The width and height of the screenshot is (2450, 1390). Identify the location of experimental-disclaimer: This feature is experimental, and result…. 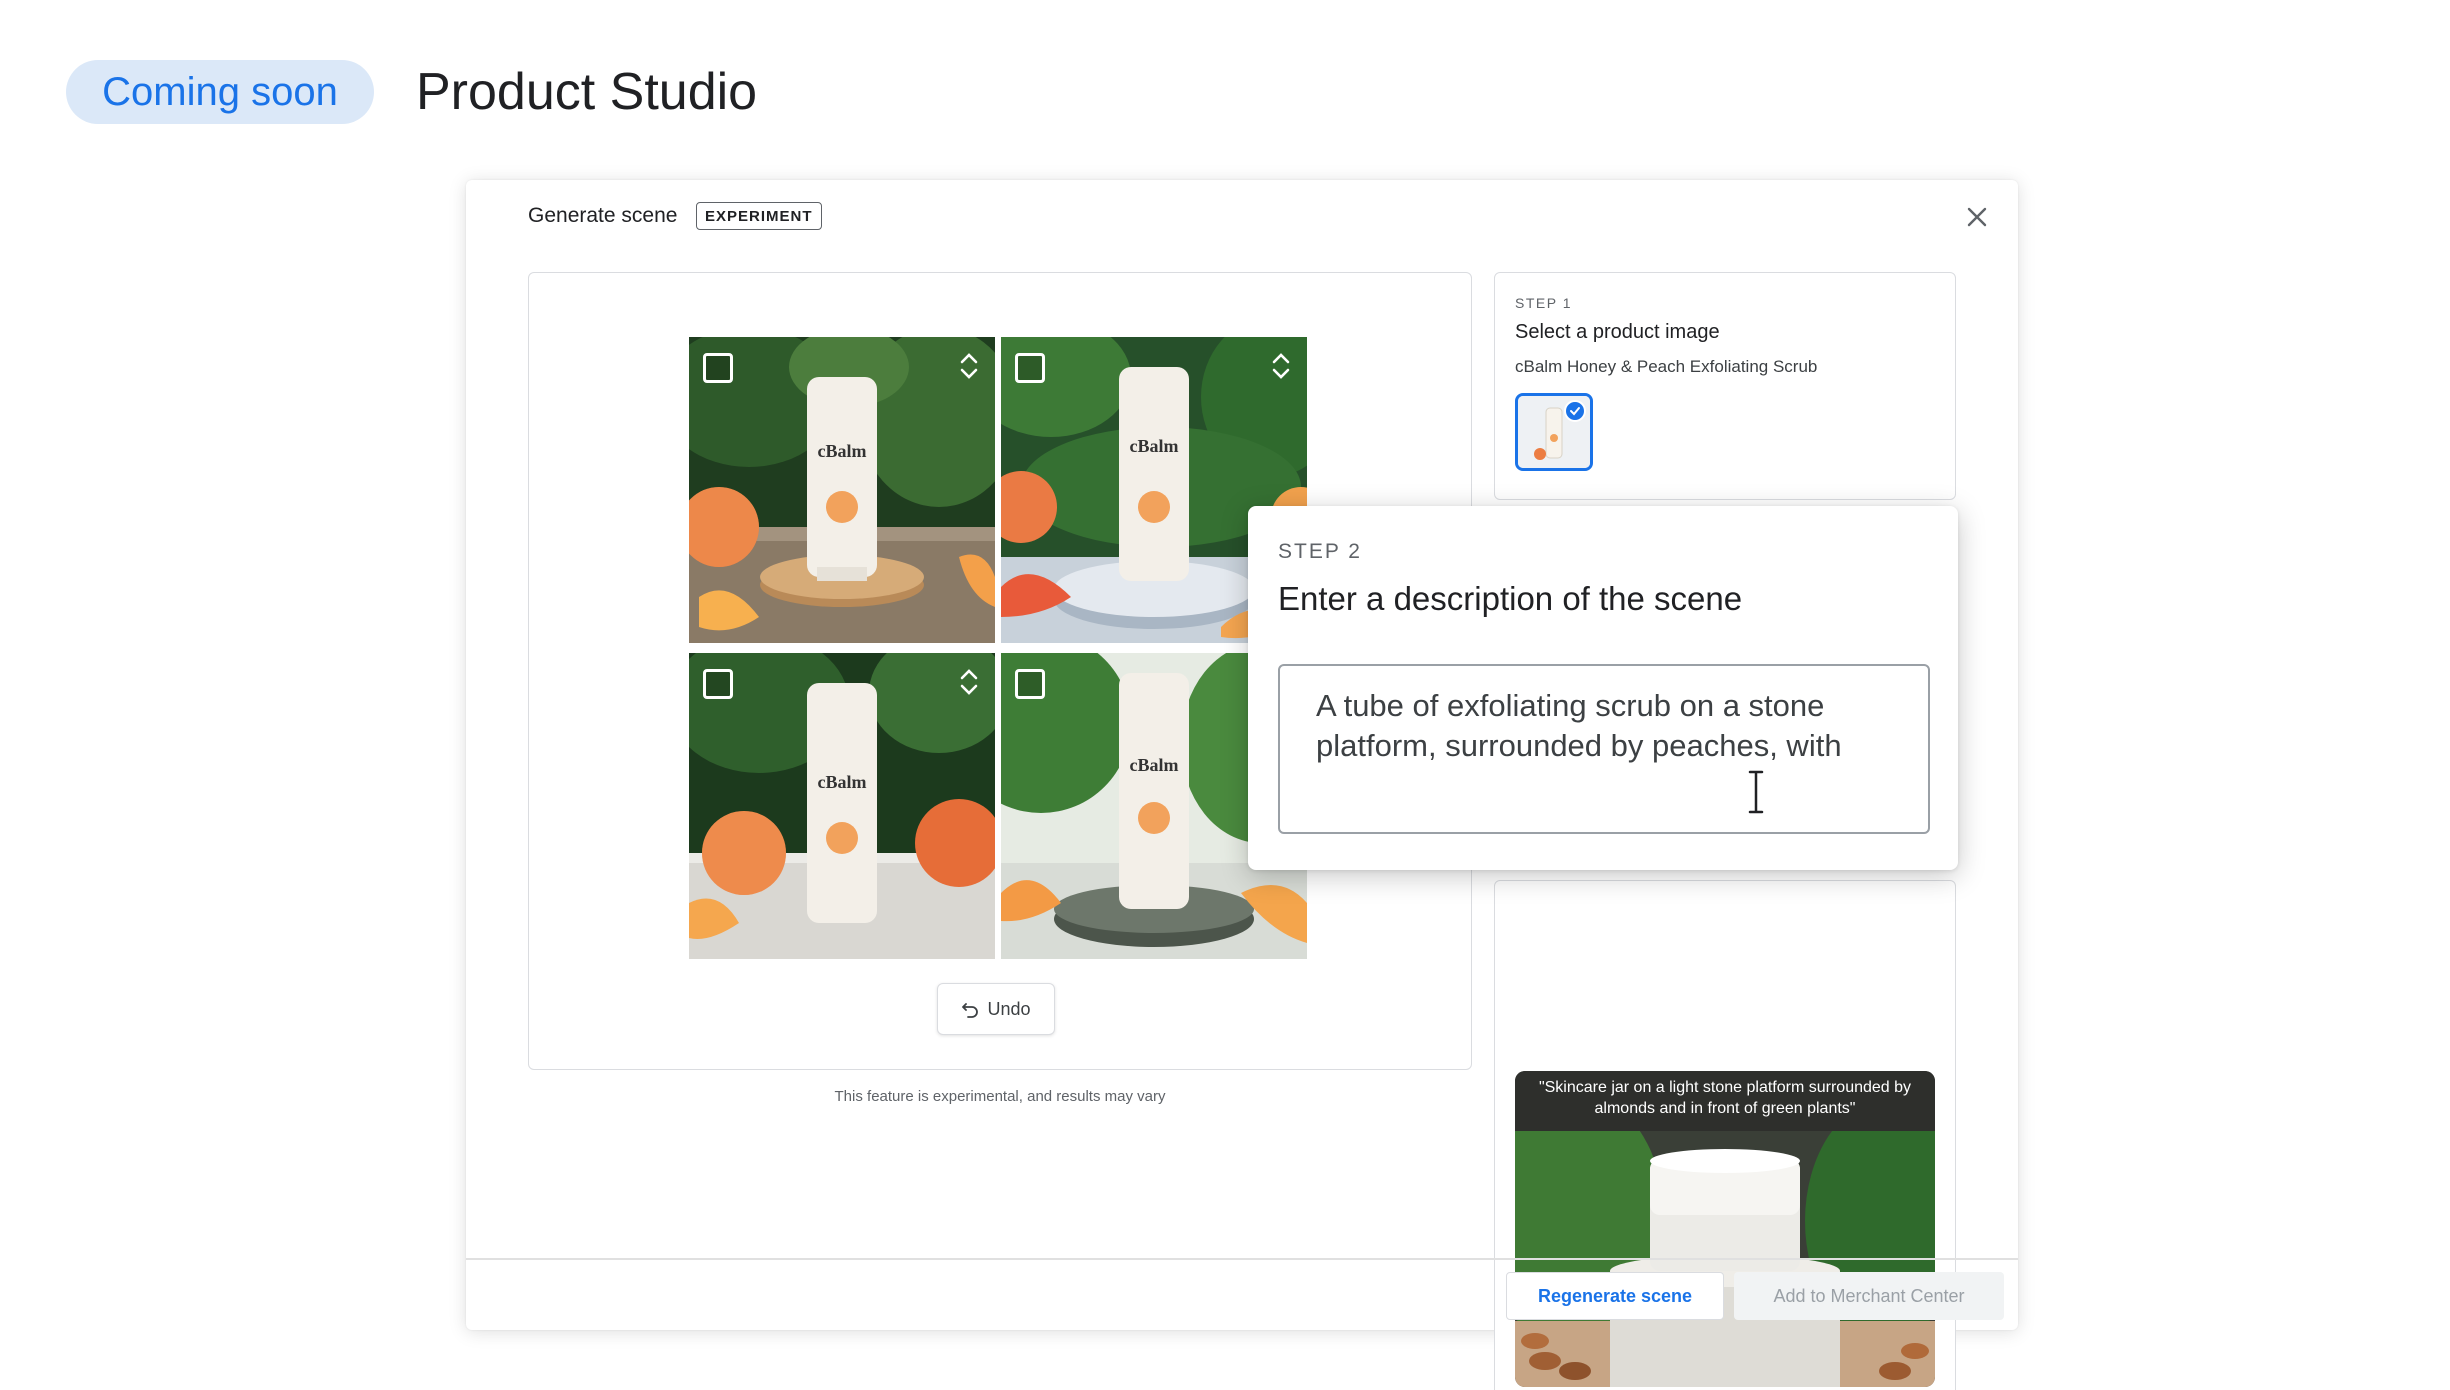
(1000, 1096).